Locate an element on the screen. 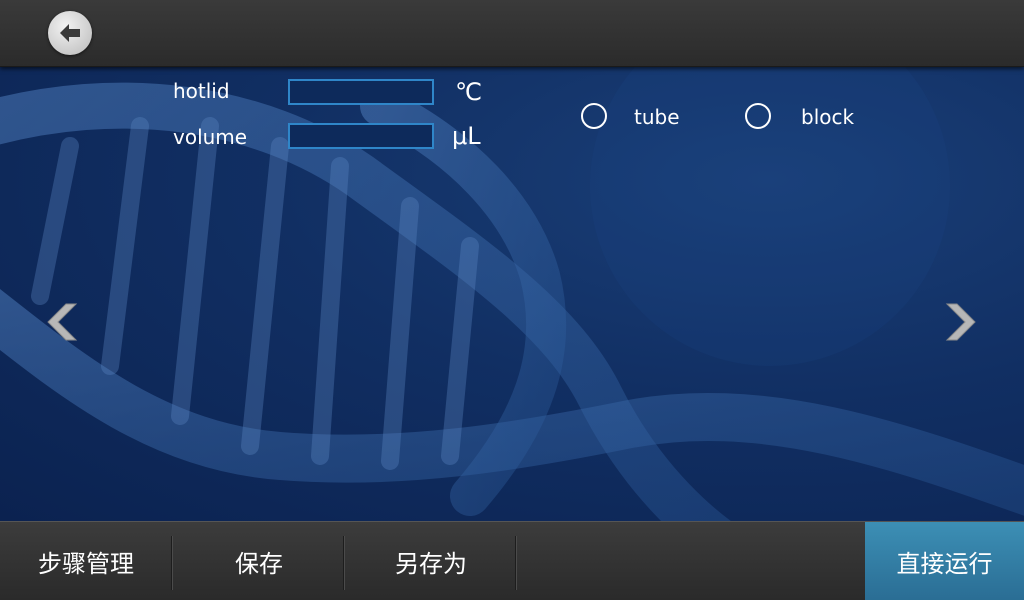 This screenshot has width=1024, height=600. step-management-button: 步骤管理 is located at coordinates (86, 561).